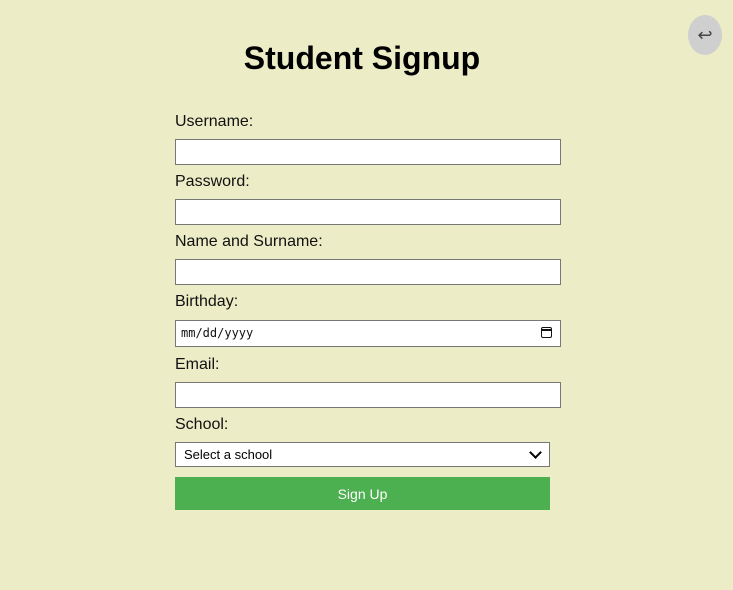 This screenshot has height=590, width=733. I want to click on name-surname-input, so click(368, 272).